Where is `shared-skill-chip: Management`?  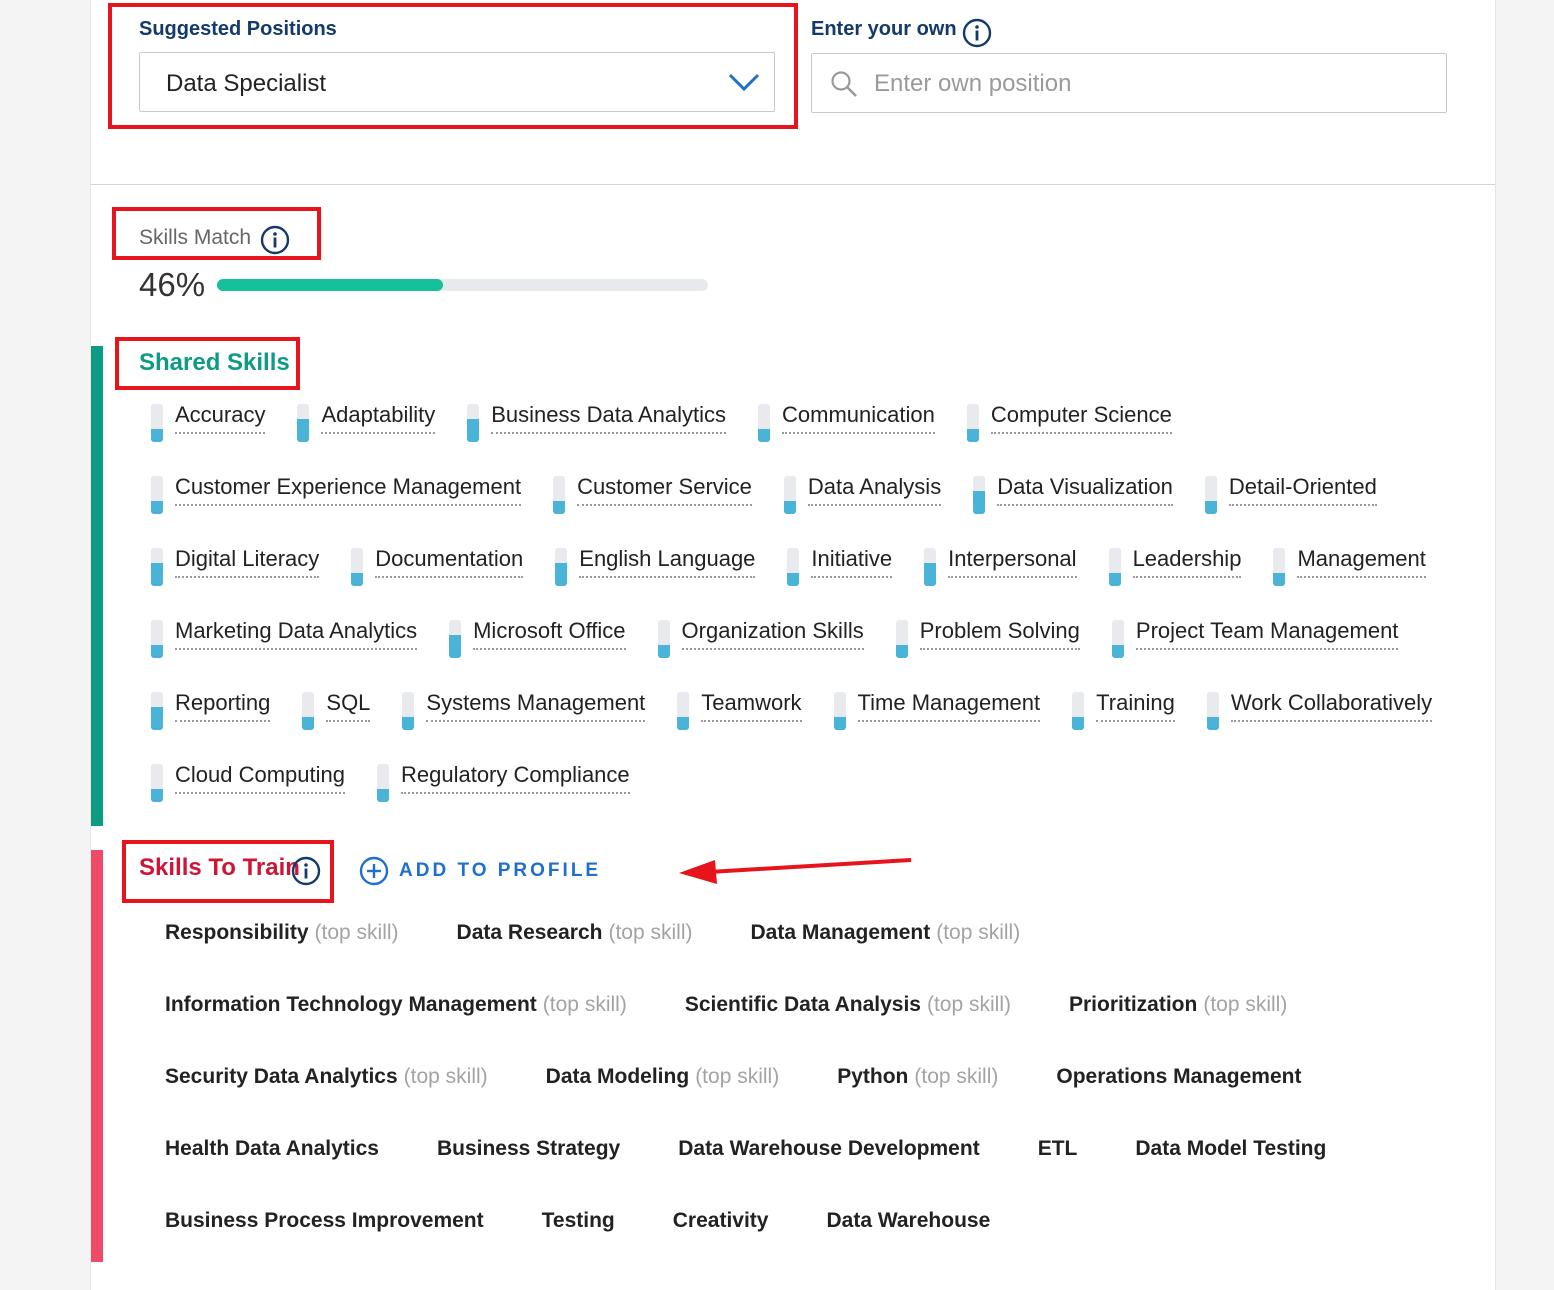 shared-skill-chip: Management is located at coordinates (1349, 580).